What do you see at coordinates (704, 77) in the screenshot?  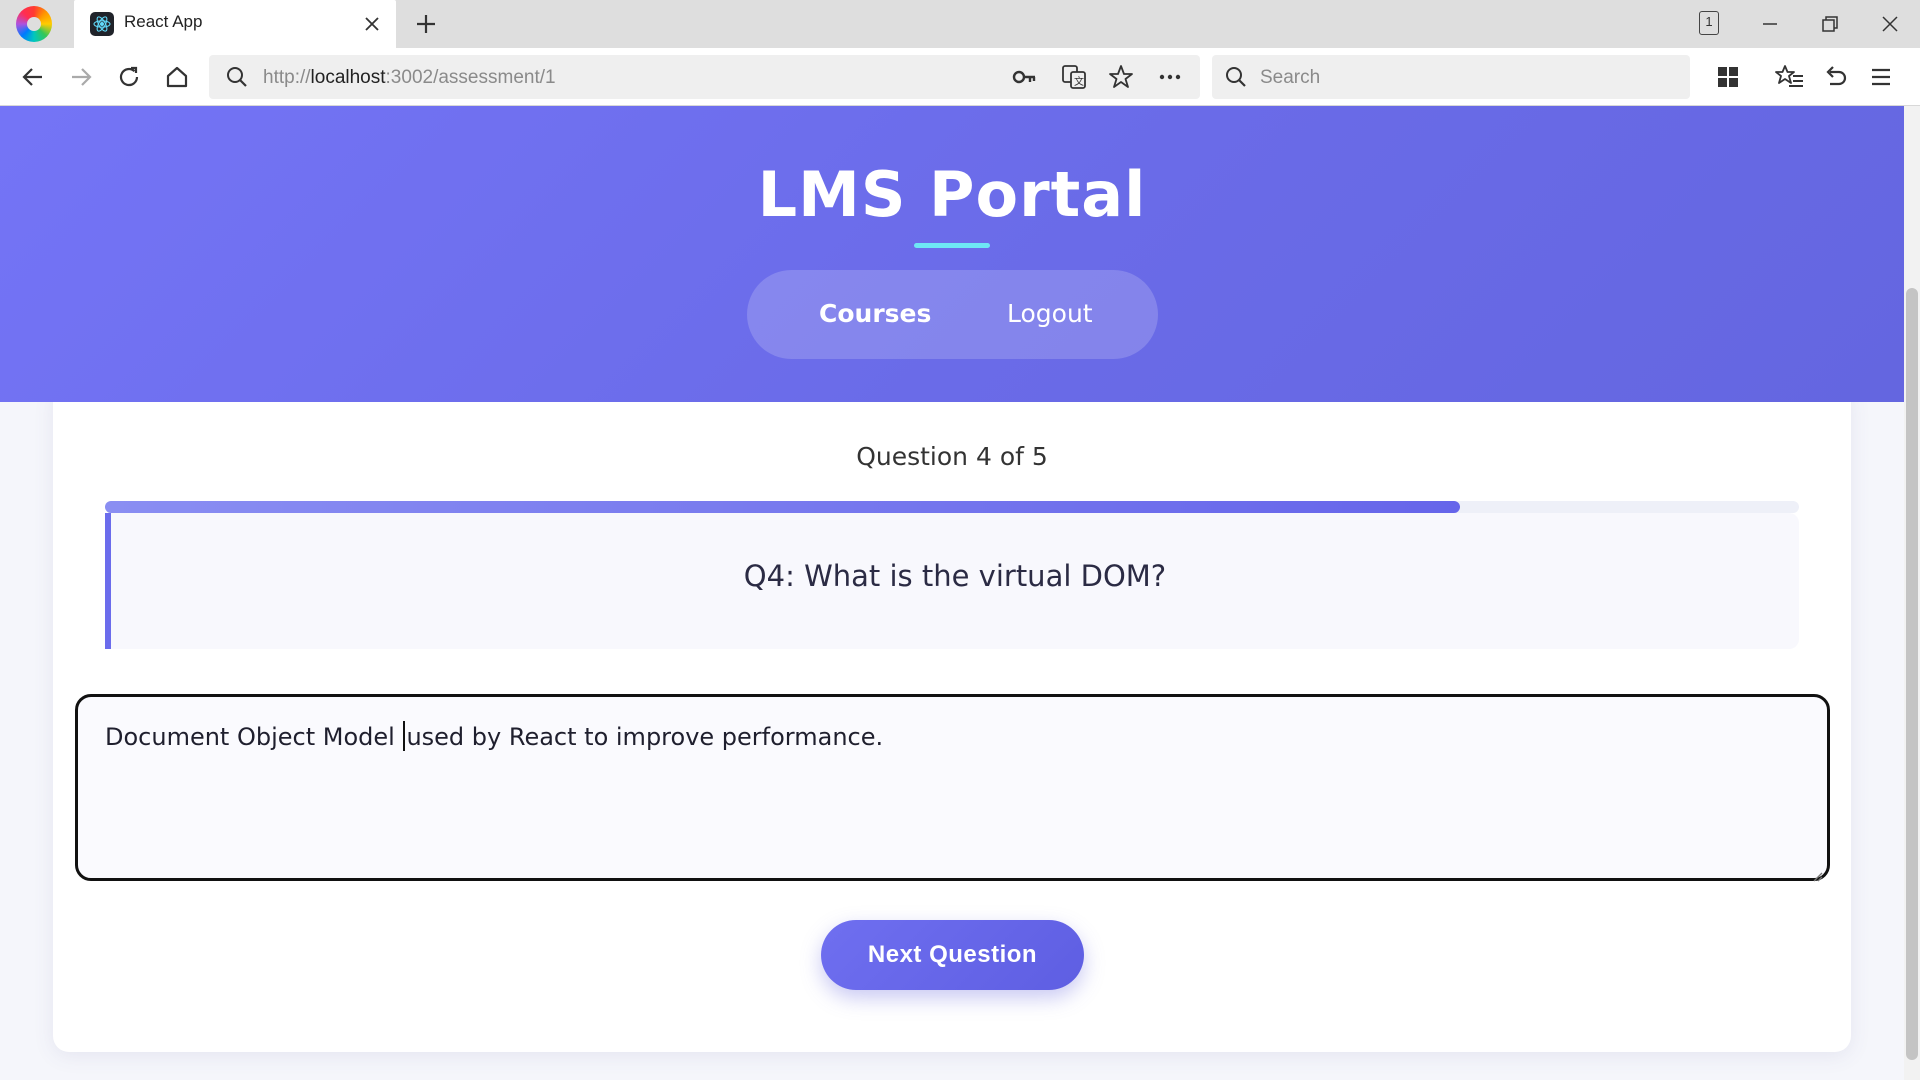 I see `url-bar: http://localhost:3002/assessment/1 文` at bounding box center [704, 77].